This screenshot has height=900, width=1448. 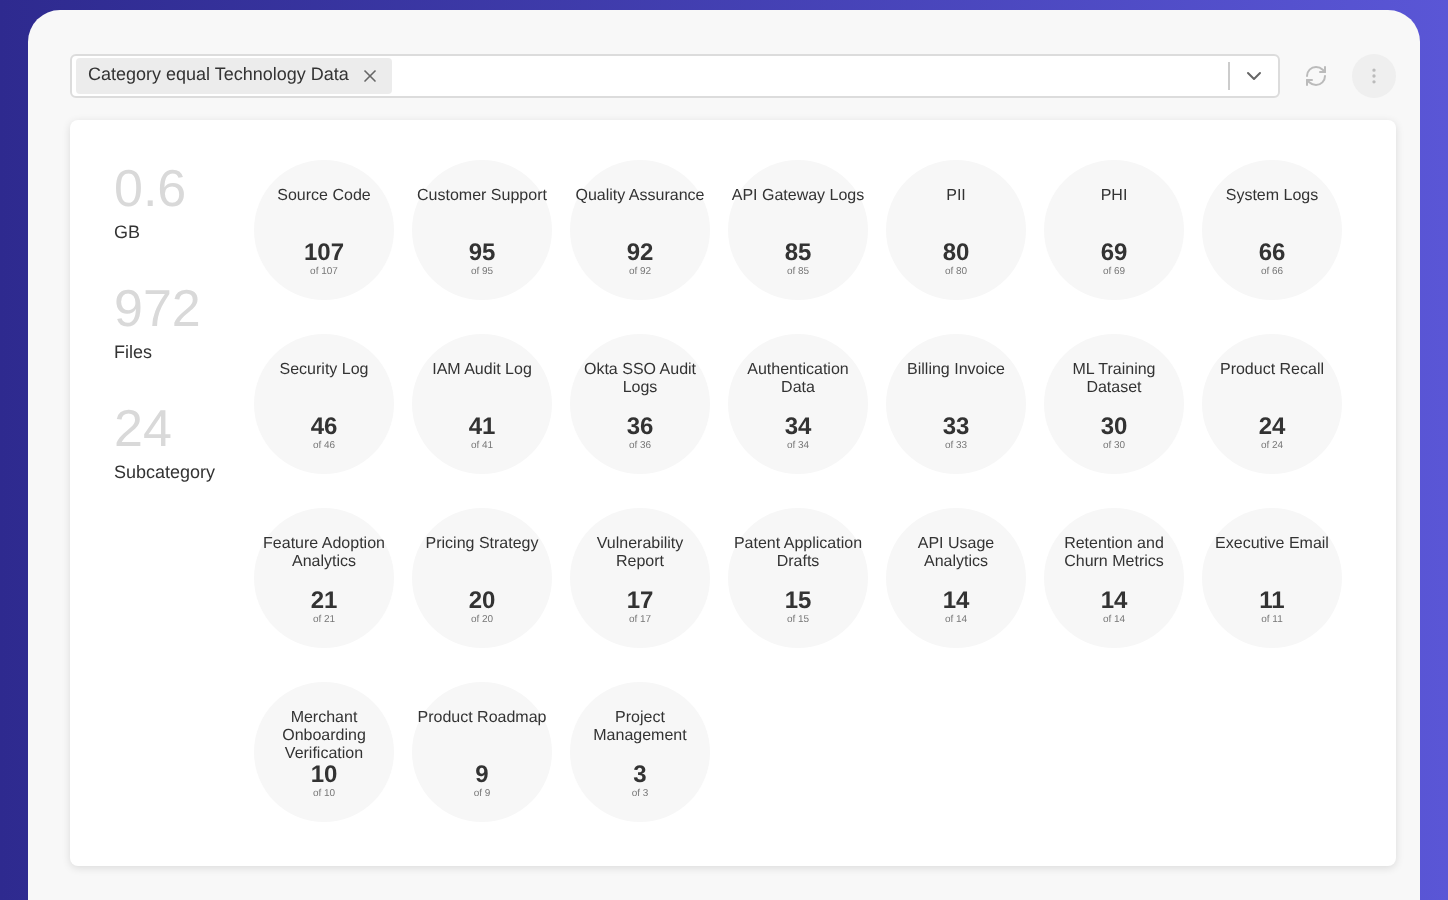 What do you see at coordinates (640, 197) in the screenshot?
I see `category-name: Quality Assurance` at bounding box center [640, 197].